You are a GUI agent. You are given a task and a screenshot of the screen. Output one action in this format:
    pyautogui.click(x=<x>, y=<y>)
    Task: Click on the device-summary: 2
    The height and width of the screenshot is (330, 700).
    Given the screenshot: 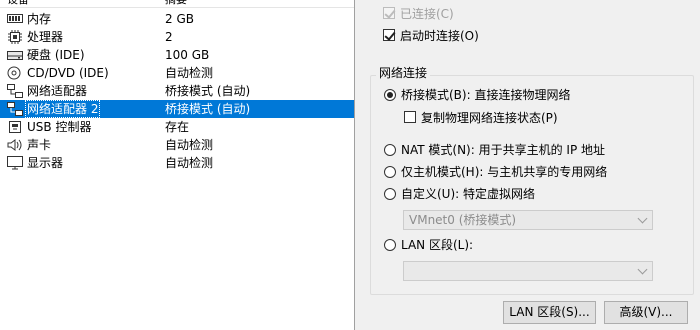 What is the action you would take?
    pyautogui.click(x=169, y=37)
    